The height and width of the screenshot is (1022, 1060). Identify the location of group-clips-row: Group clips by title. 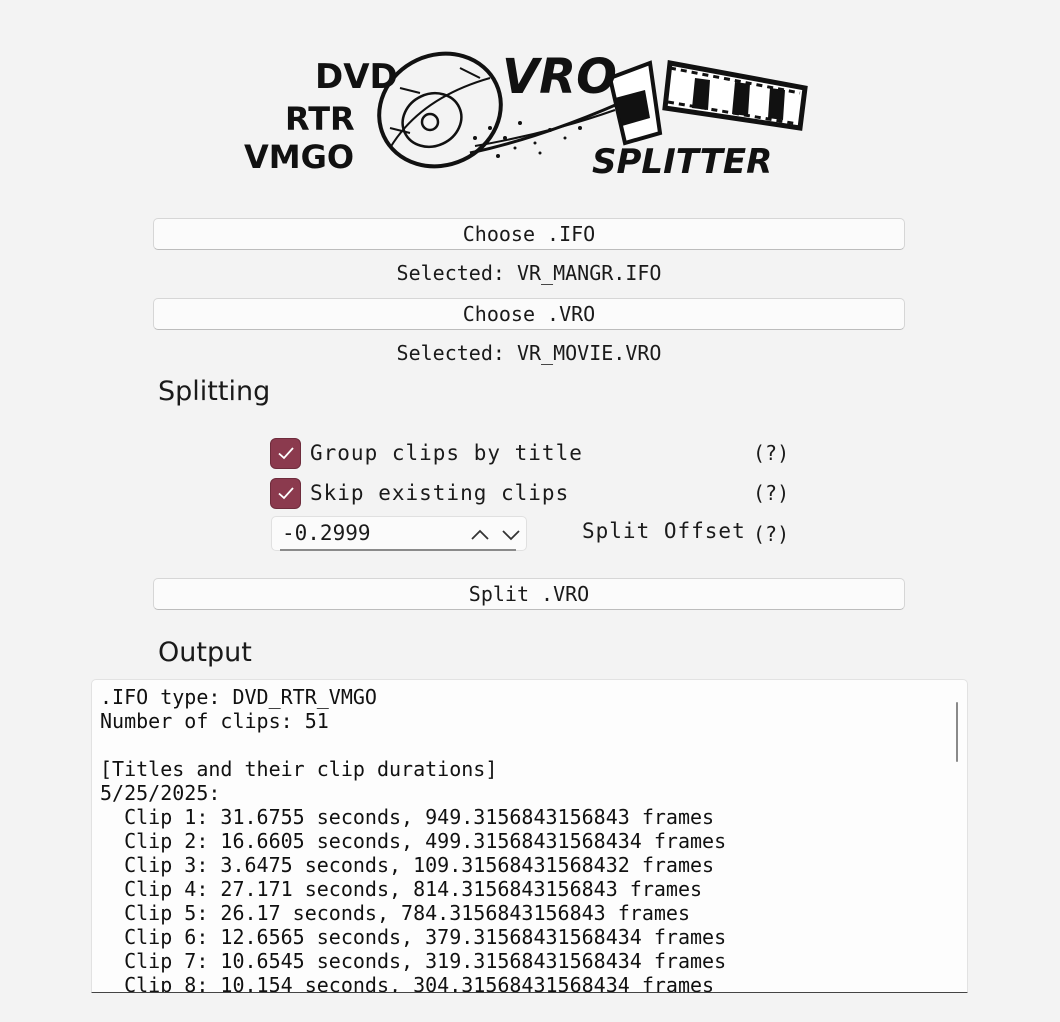
(426, 453).